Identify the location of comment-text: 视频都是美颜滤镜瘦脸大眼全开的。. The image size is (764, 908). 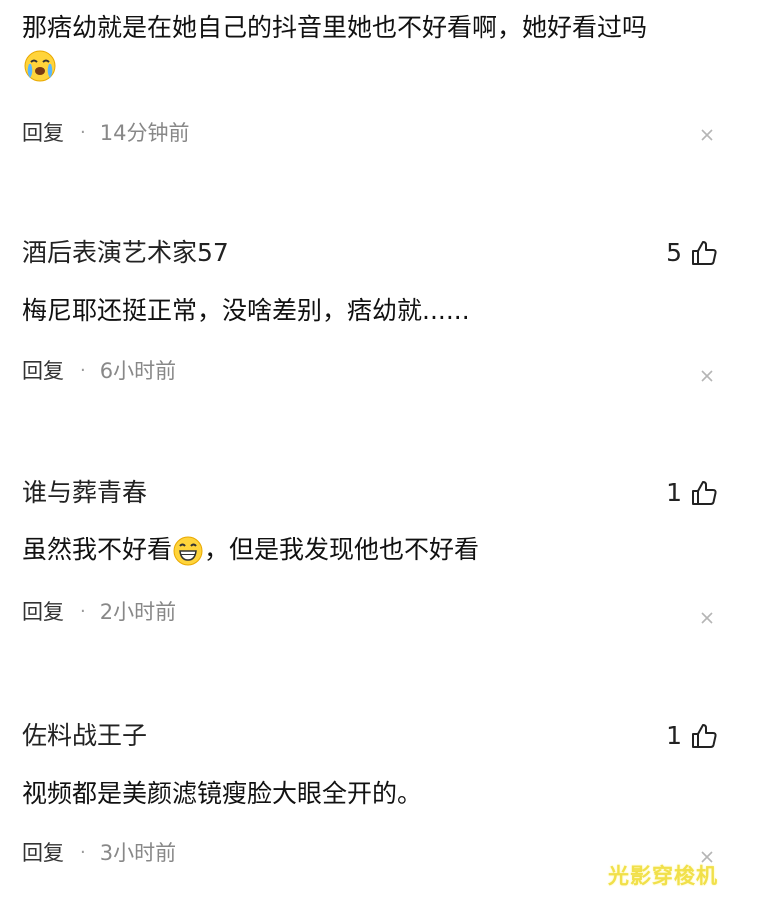
(222, 793).